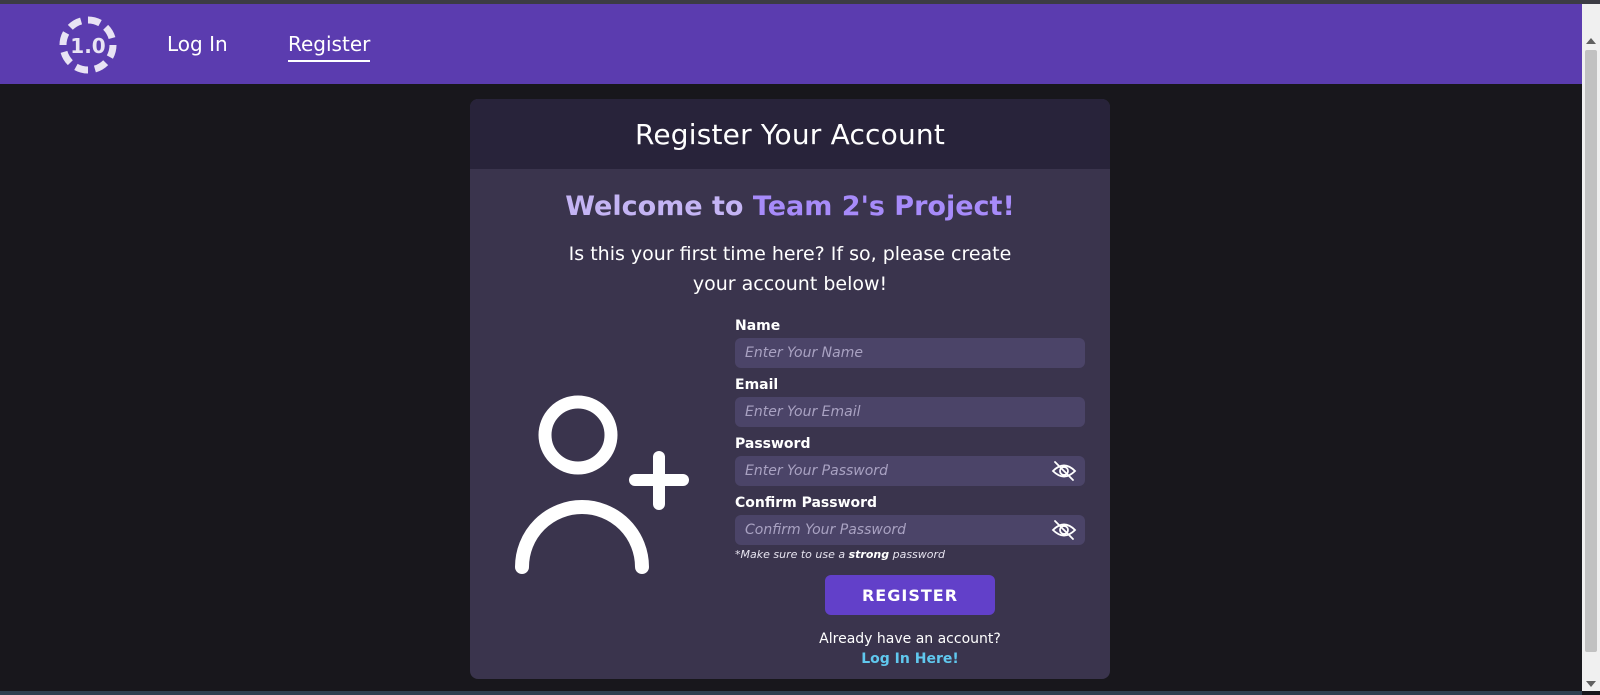 The image size is (1600, 695). Describe the element at coordinates (773, 444) in the screenshot. I see `password-label: Password` at that location.